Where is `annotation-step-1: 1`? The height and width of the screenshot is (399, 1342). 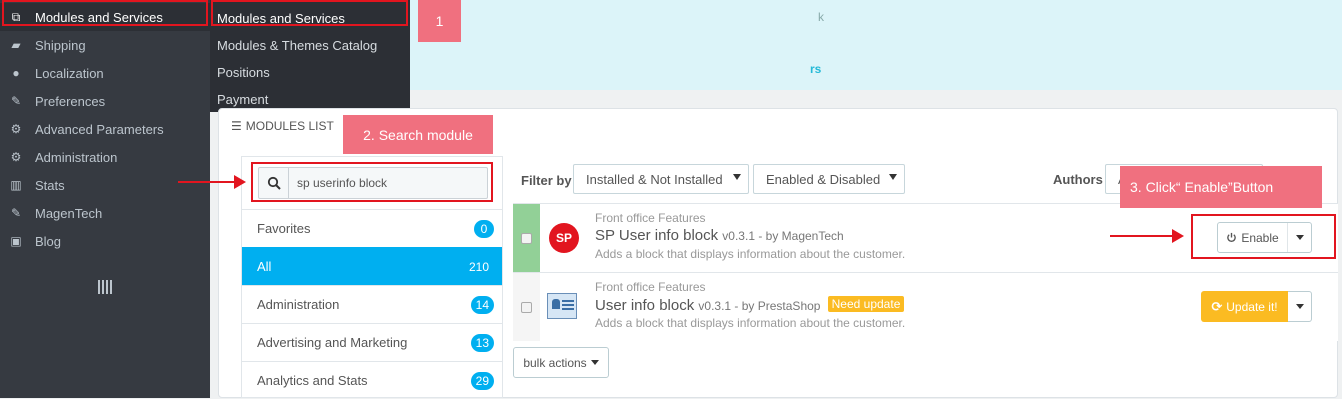 annotation-step-1: 1 is located at coordinates (439, 21).